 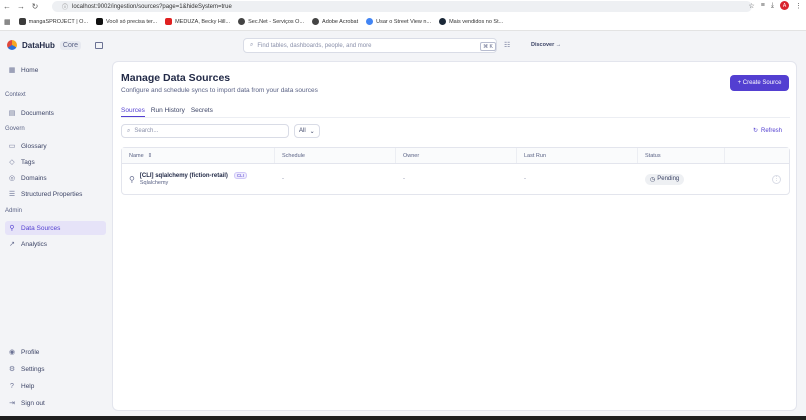 What do you see at coordinates (41, 228) in the screenshot?
I see `sidebar-item-label: Data Sources` at bounding box center [41, 228].